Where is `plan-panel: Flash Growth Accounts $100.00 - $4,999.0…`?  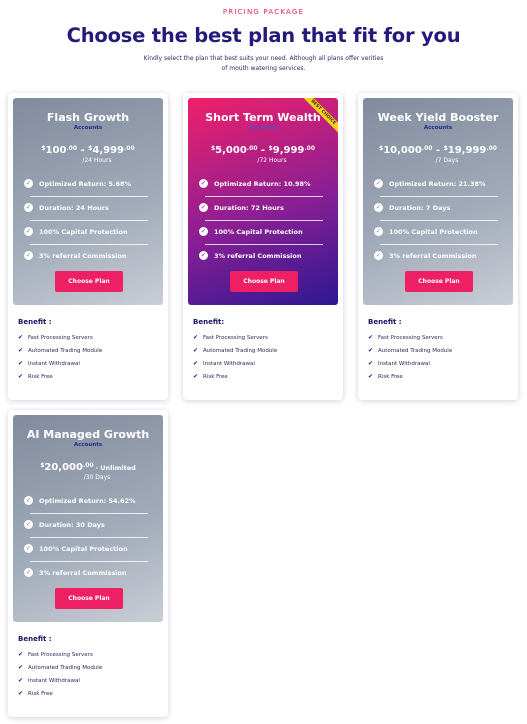
plan-panel: Flash Growth Accounts $100.00 - $4,999.0… is located at coordinates (88, 201).